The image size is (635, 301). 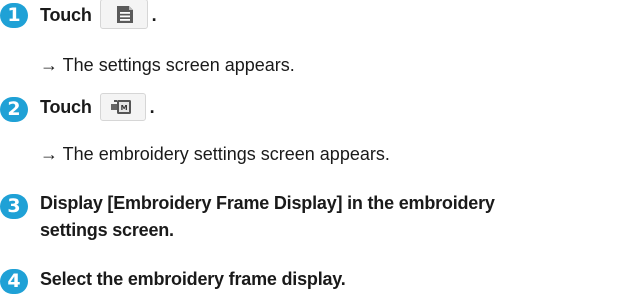 I want to click on step-2-instruction: Touch M ., so click(x=97, y=106).